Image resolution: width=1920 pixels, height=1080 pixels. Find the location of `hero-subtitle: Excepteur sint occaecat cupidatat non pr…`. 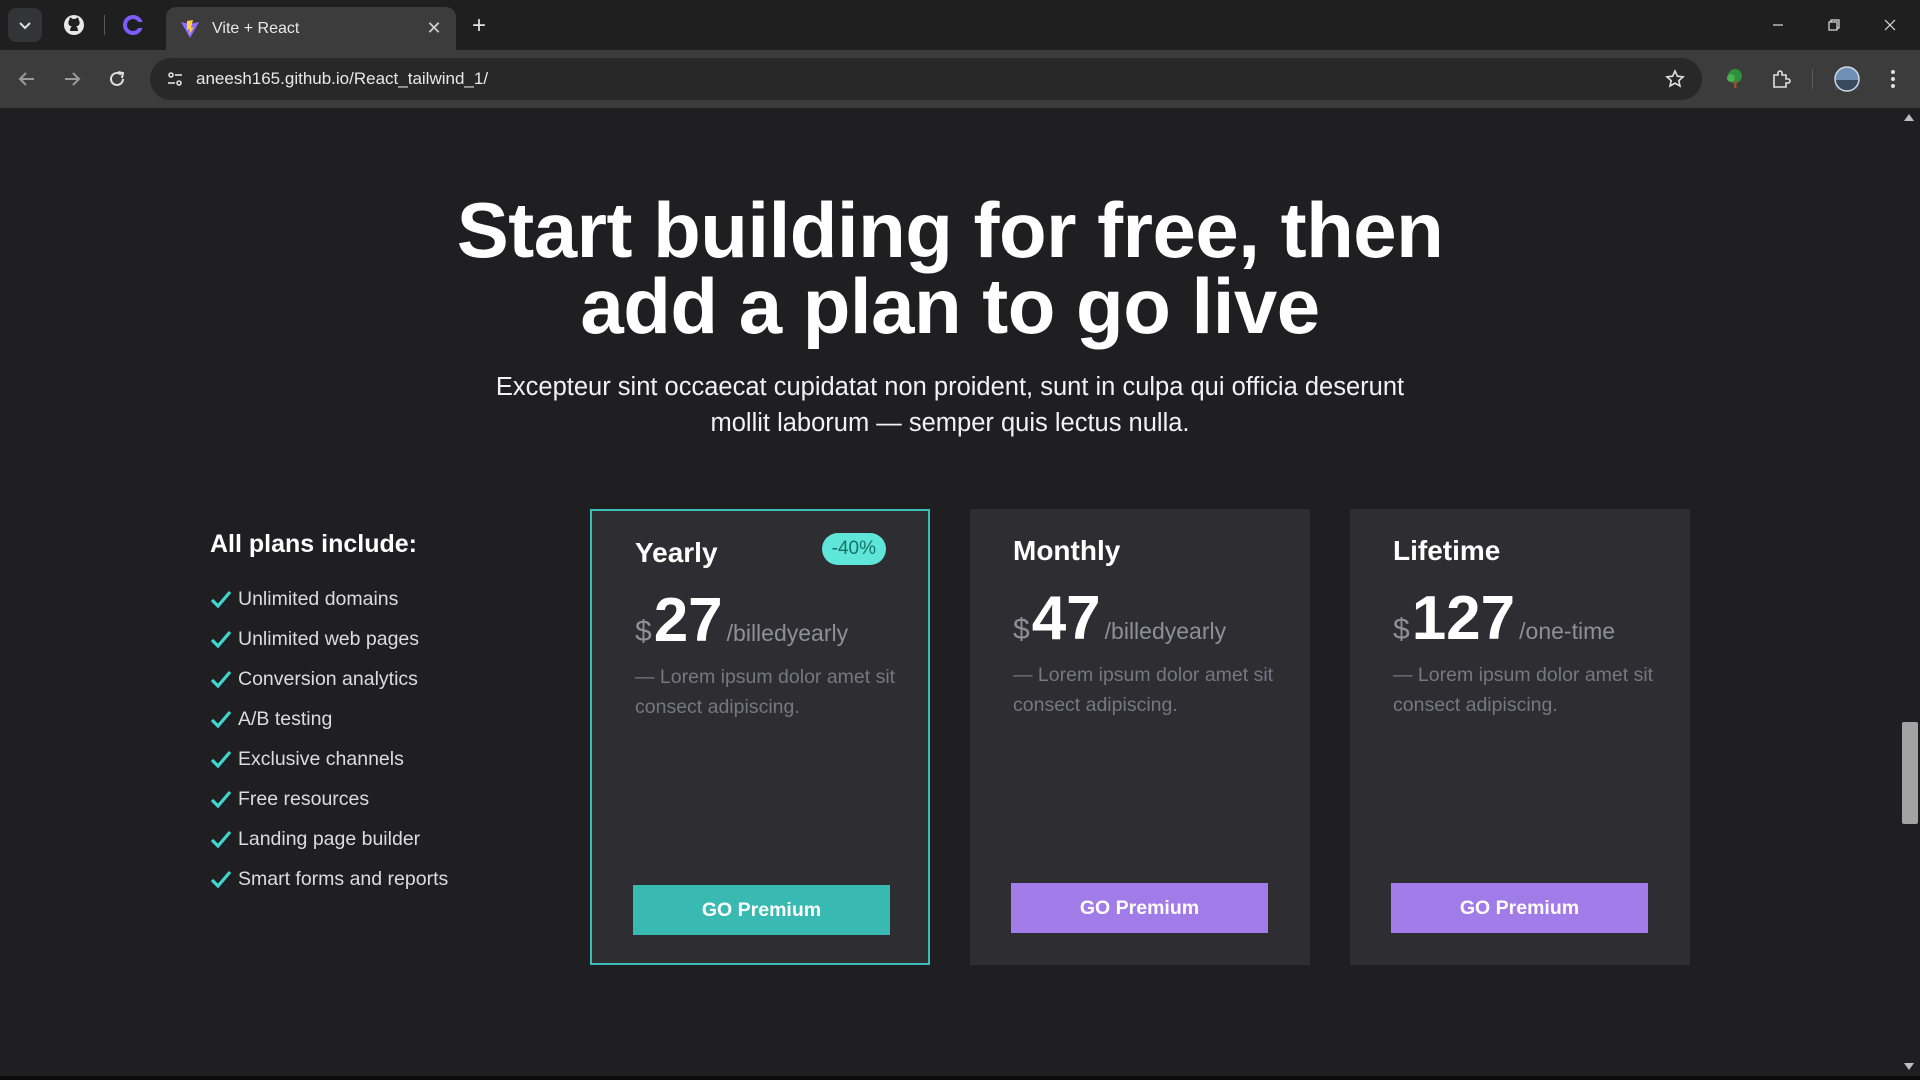

hero-subtitle: Excepteur sint occaecat cupidatat non pr… is located at coordinates (950, 405).